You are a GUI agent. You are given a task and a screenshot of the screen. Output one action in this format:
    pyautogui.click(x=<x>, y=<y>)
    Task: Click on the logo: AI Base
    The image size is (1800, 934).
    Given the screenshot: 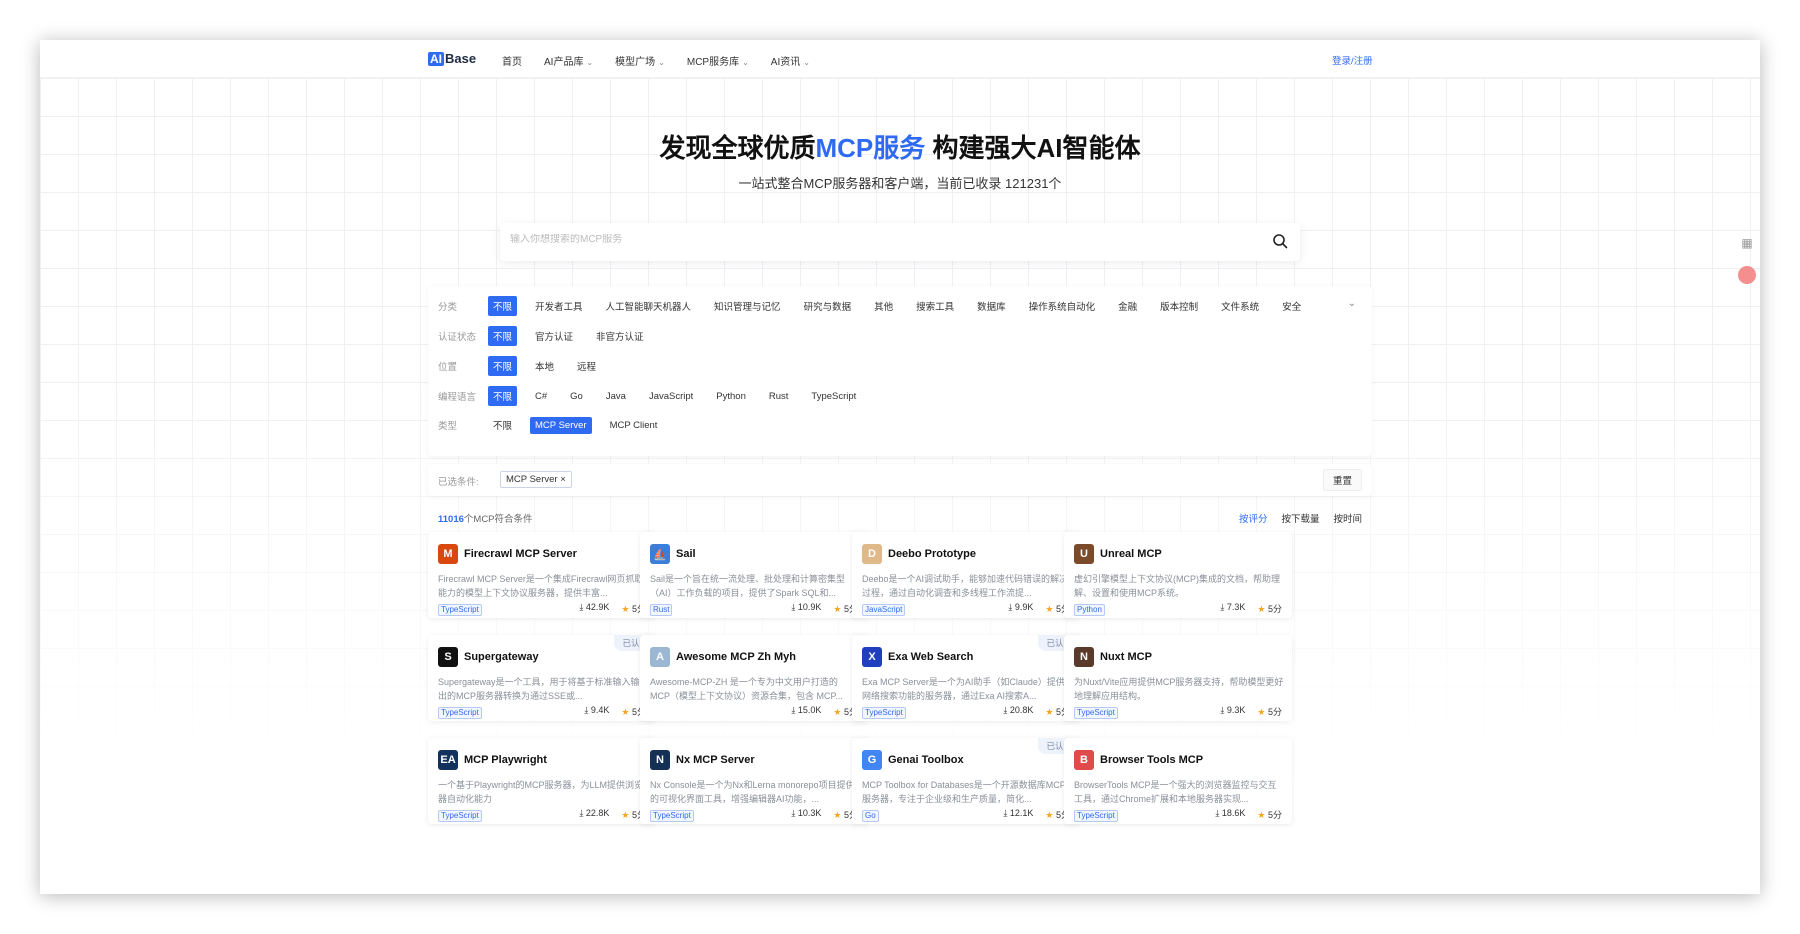 What is the action you would take?
    pyautogui.click(x=452, y=58)
    